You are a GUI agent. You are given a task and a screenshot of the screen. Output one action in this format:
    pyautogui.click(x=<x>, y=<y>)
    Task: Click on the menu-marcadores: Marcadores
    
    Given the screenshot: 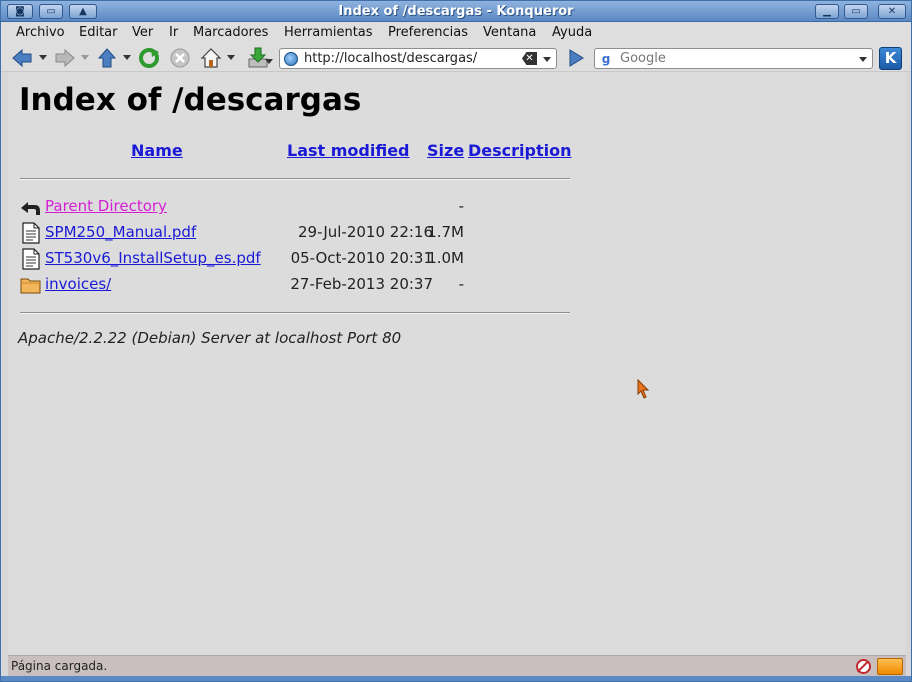 What is the action you would take?
    pyautogui.click(x=230, y=32)
    